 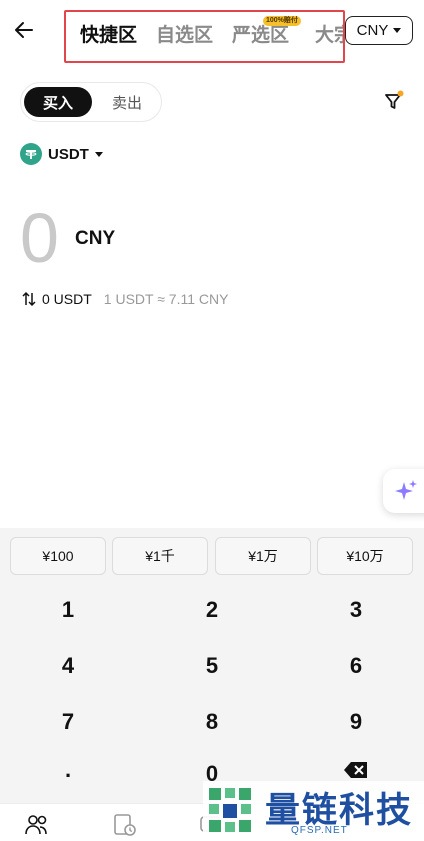 I want to click on arrow-left-icon, so click(x=24, y=30).